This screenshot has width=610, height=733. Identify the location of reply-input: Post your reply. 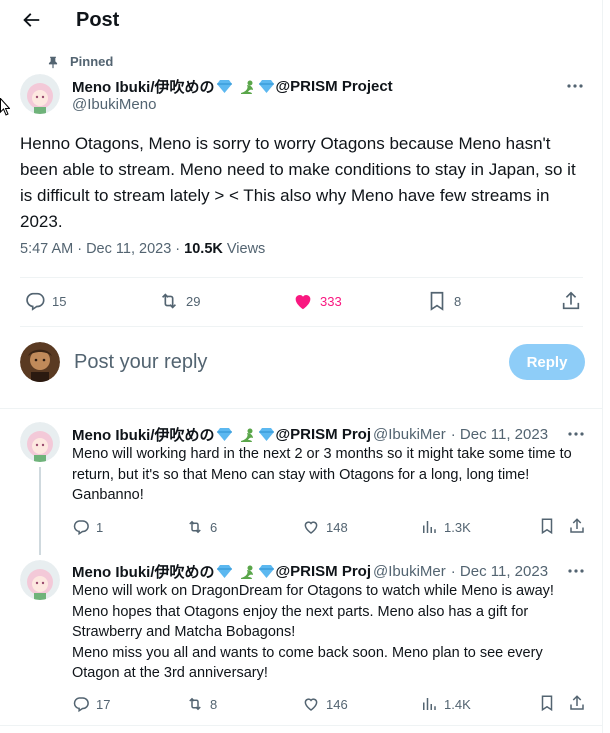
(140, 362).